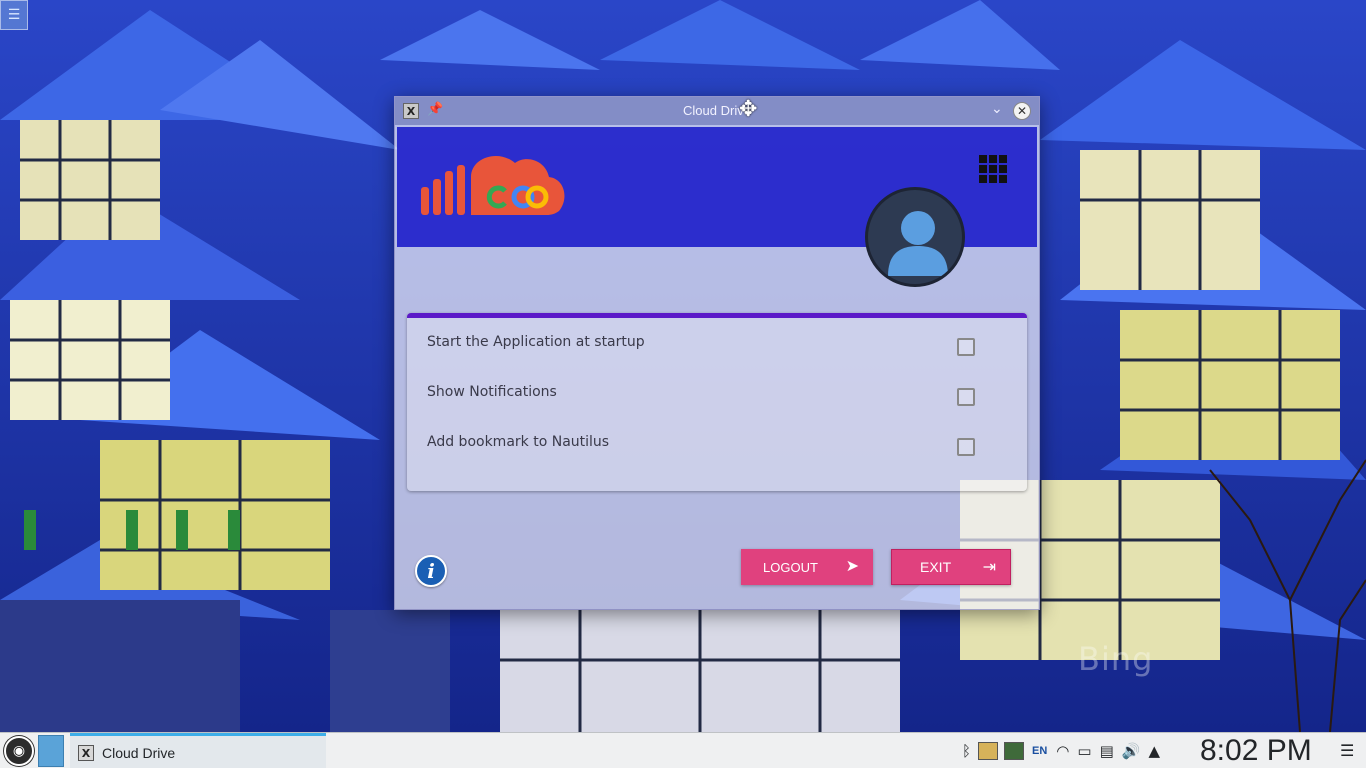  What do you see at coordinates (936, 567) in the screenshot?
I see `exit-label: EXIT` at bounding box center [936, 567].